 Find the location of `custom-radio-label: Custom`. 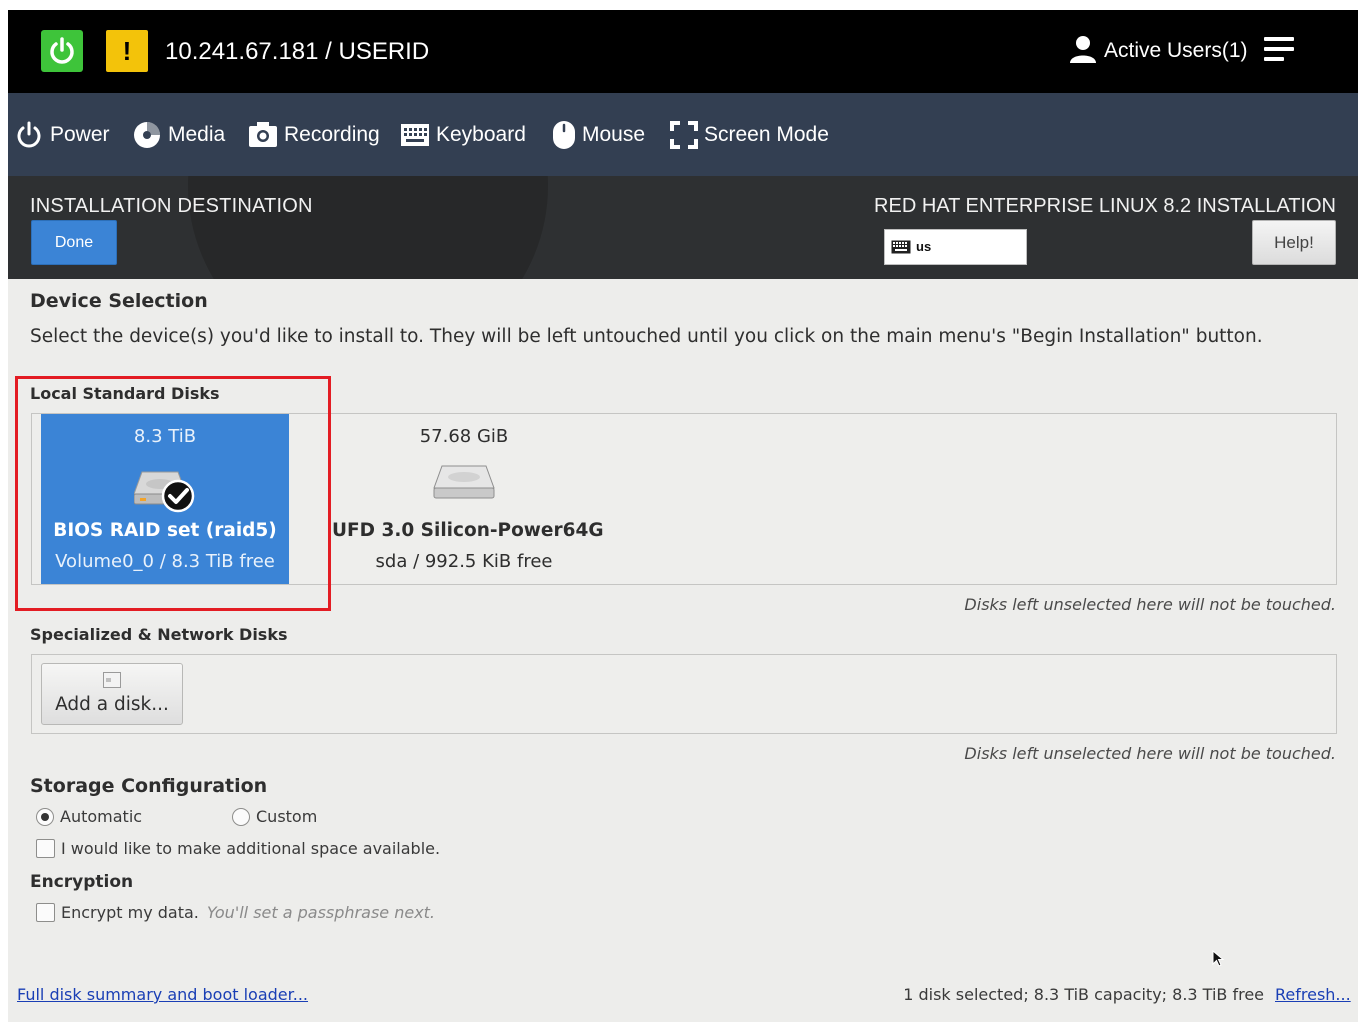

custom-radio-label: Custom is located at coordinates (287, 816).